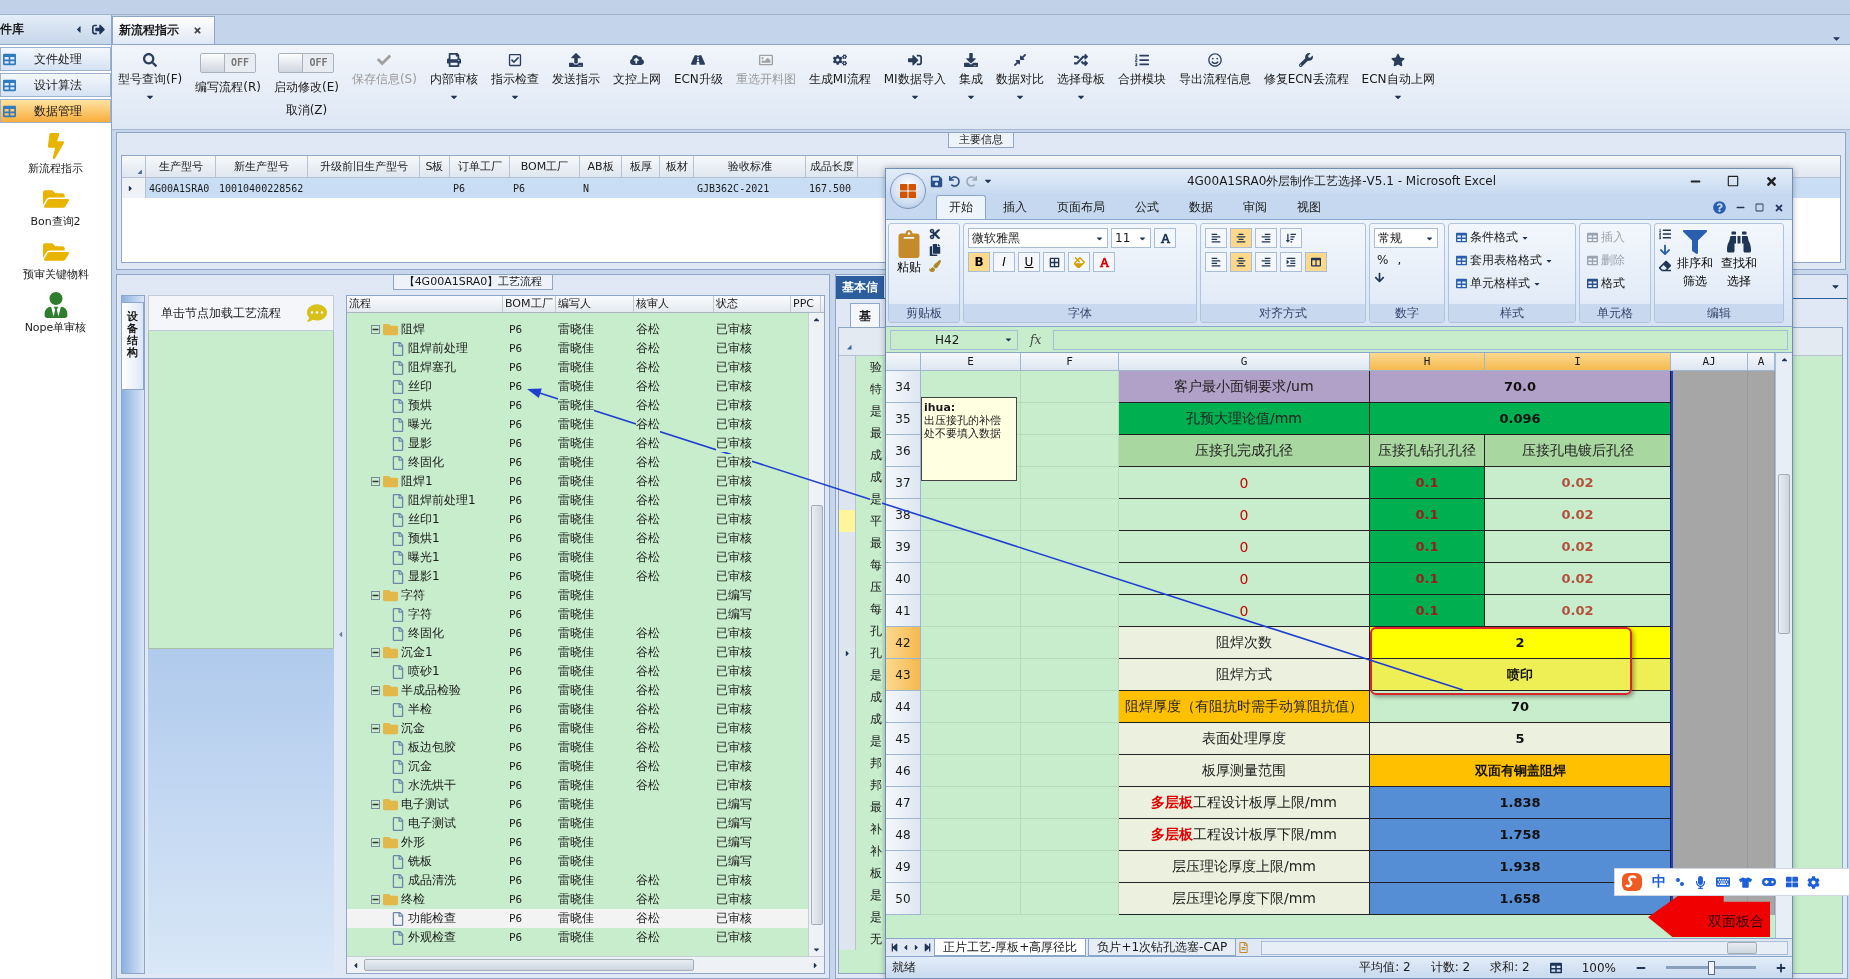 The height and width of the screenshot is (979, 1850). Describe the element at coordinates (413, 842) in the screenshot. I see `node-name: 外形` at that location.